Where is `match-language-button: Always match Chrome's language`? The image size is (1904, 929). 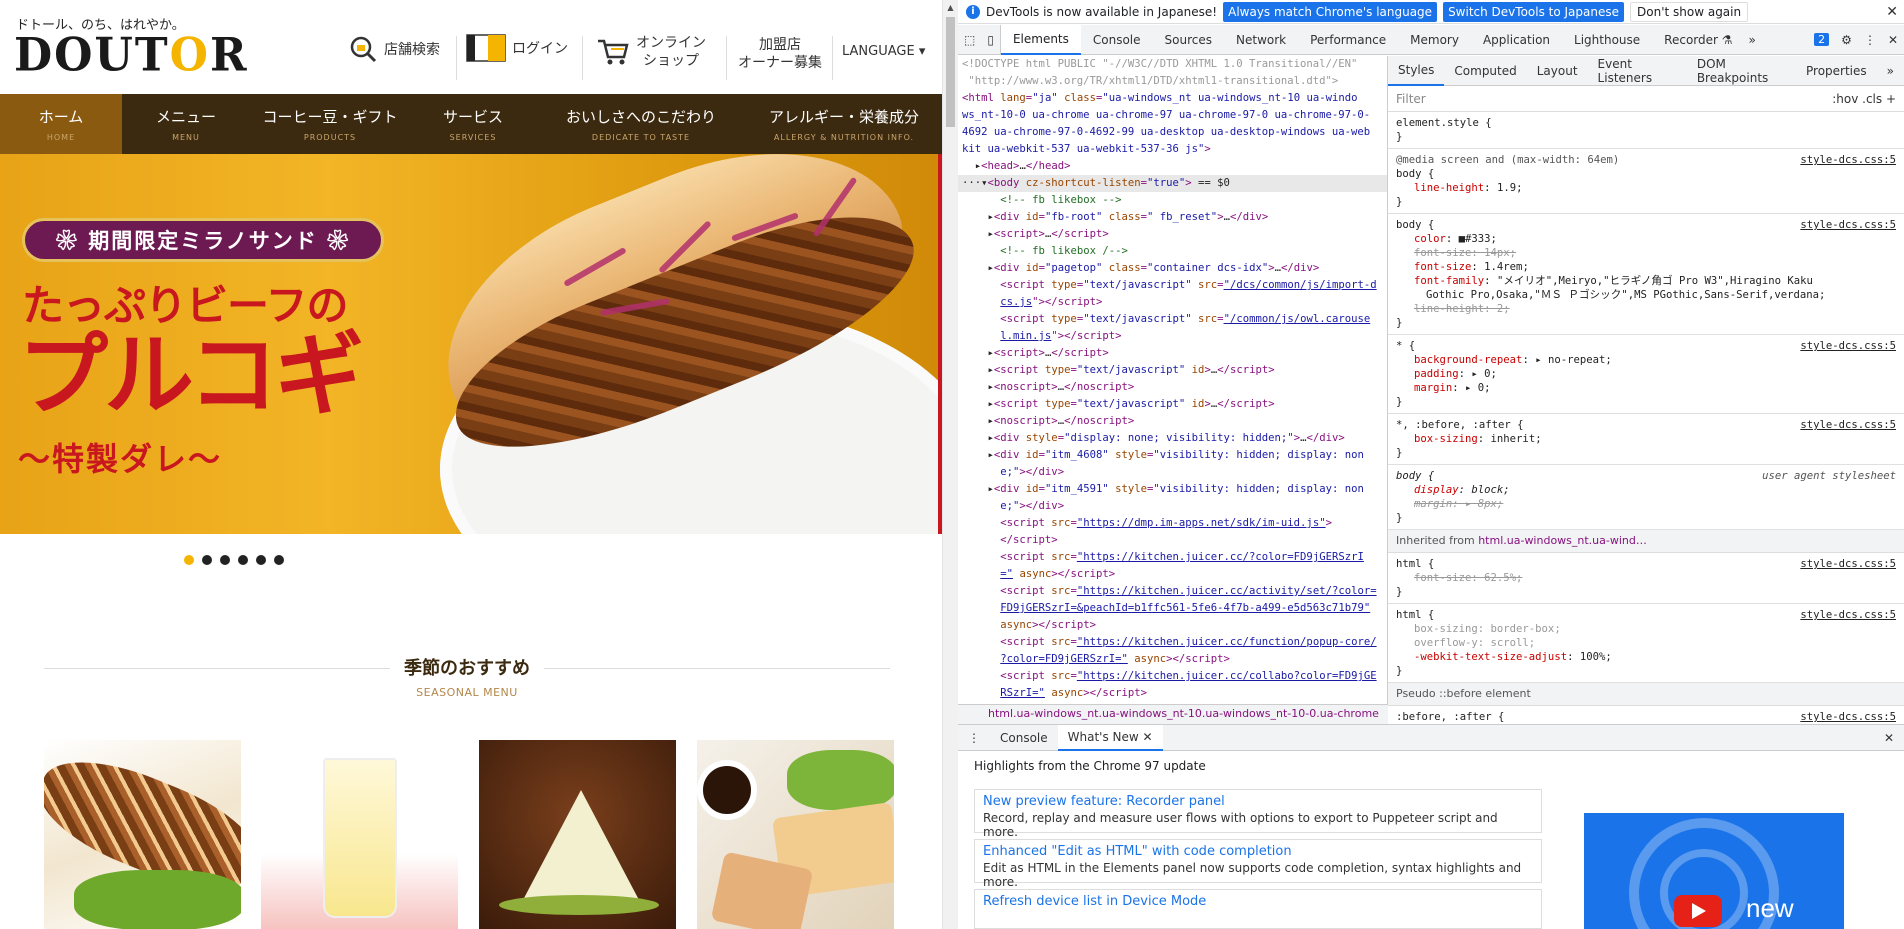 match-language-button: Always match Chrome's language is located at coordinates (1330, 11).